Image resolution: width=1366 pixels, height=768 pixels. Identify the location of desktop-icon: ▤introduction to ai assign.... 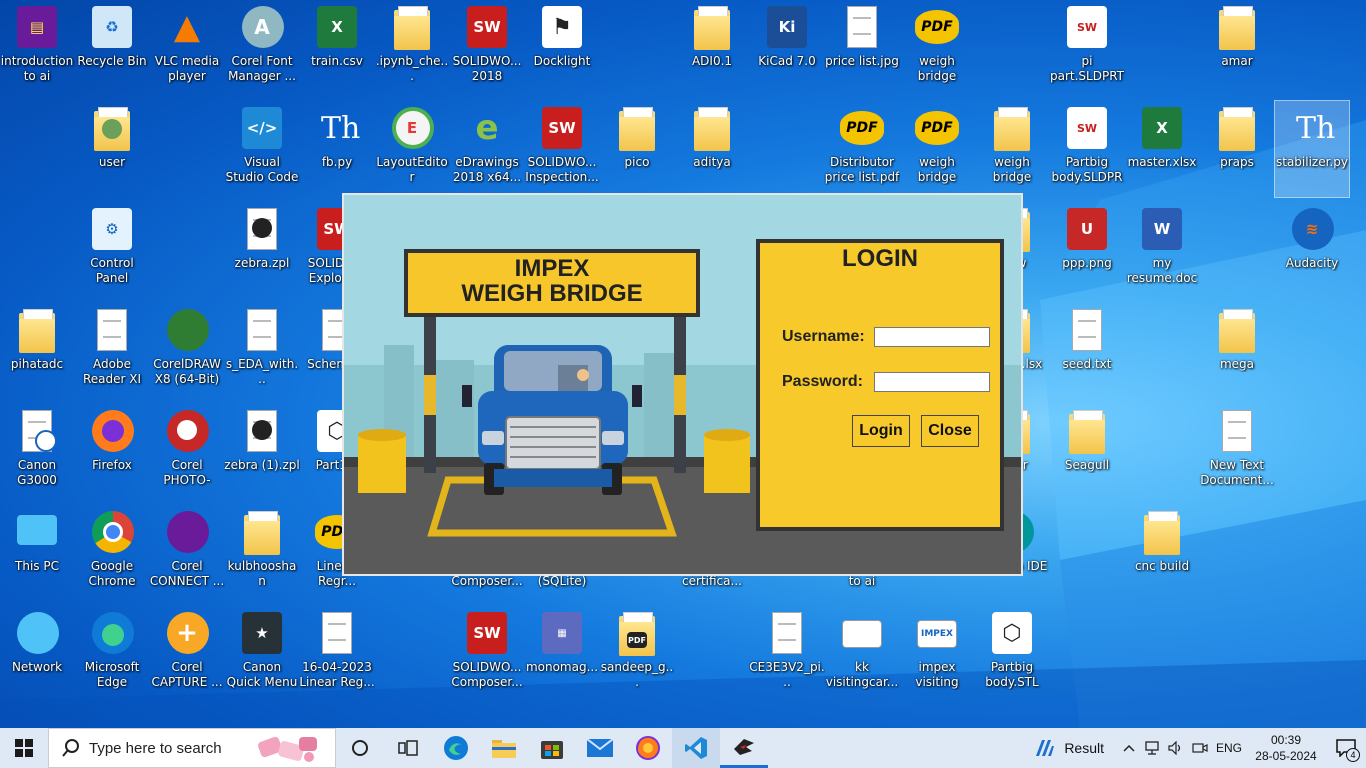
(37, 48).